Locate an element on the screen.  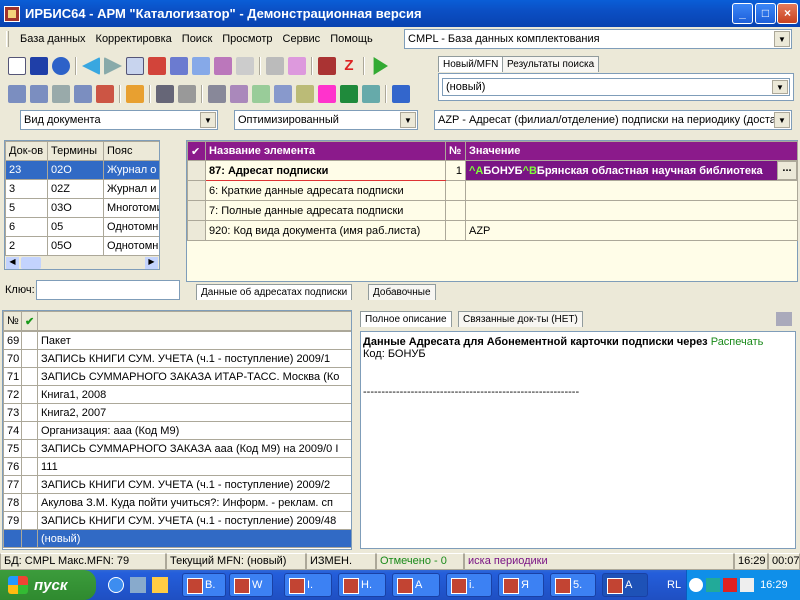
chart-icon is located at coordinates (327, 94).